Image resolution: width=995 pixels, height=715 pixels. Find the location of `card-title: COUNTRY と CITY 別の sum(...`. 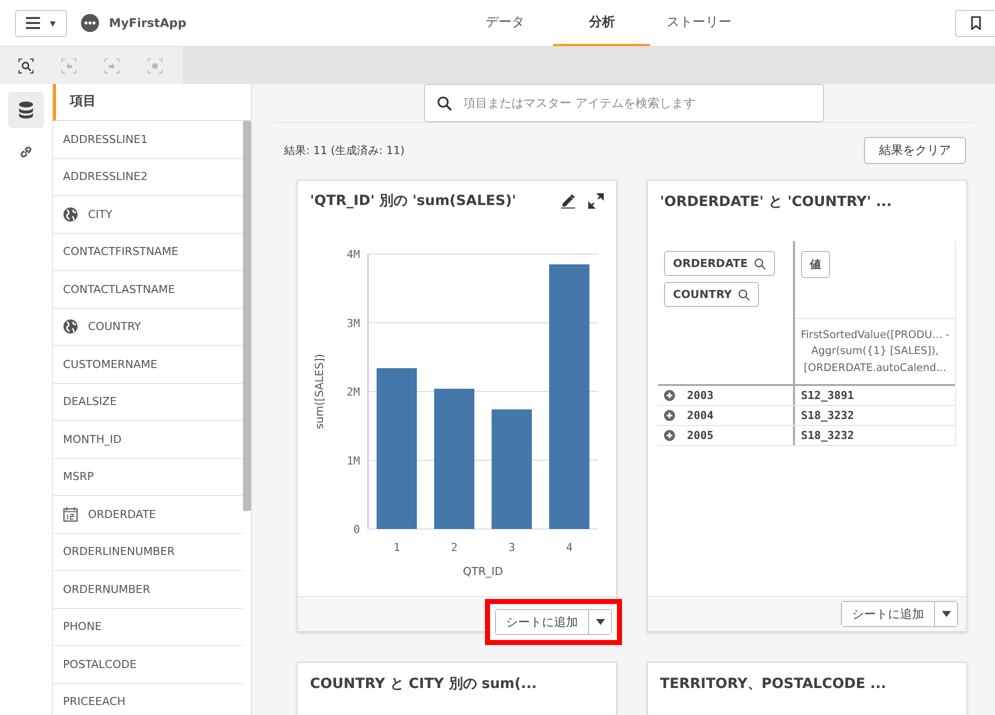

card-title: COUNTRY と CITY 別の sum(... is located at coordinates (424, 684).